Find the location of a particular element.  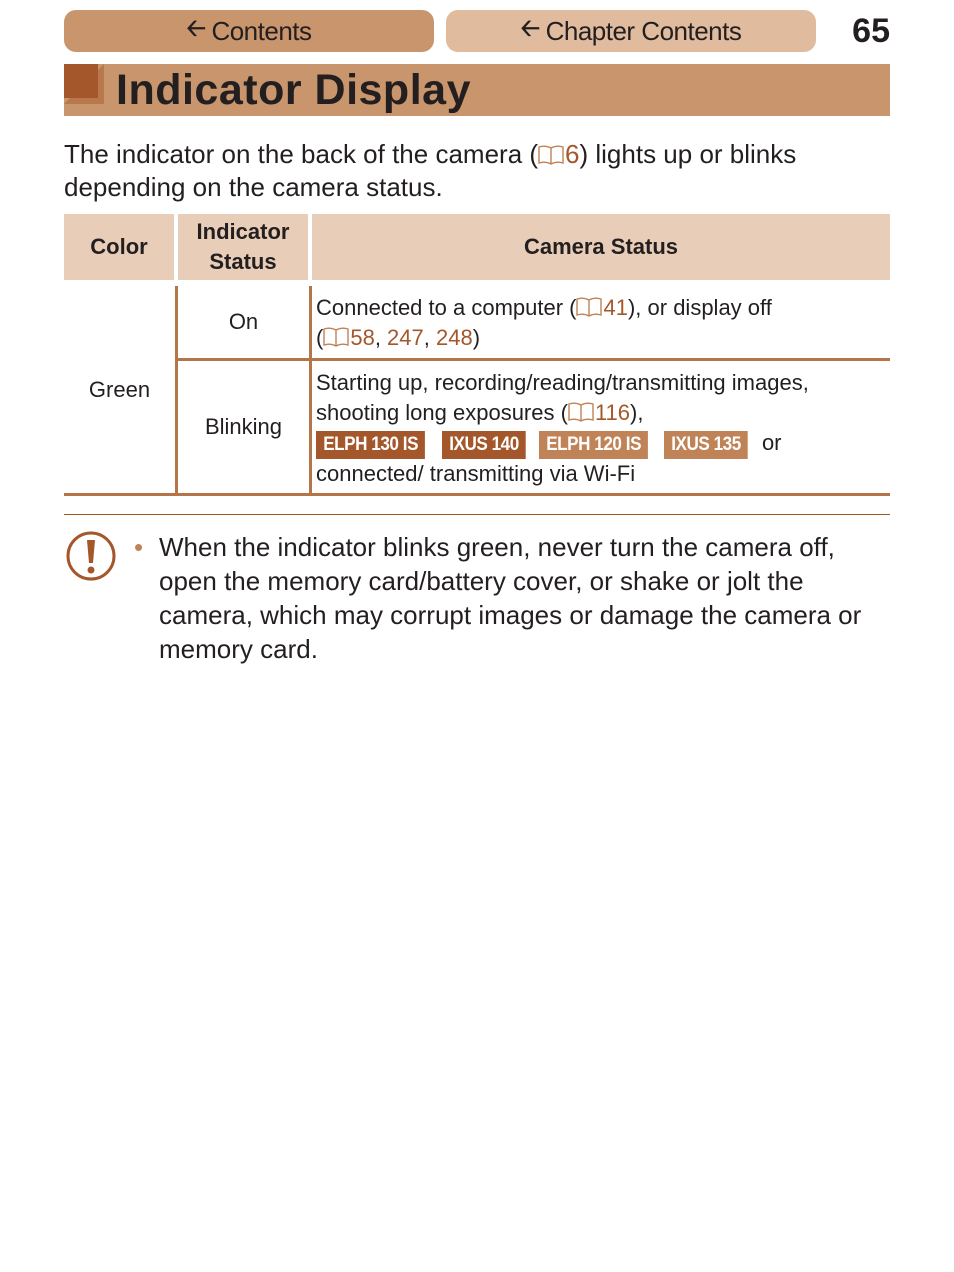

contents-label: Contents is located at coordinates (261, 30).